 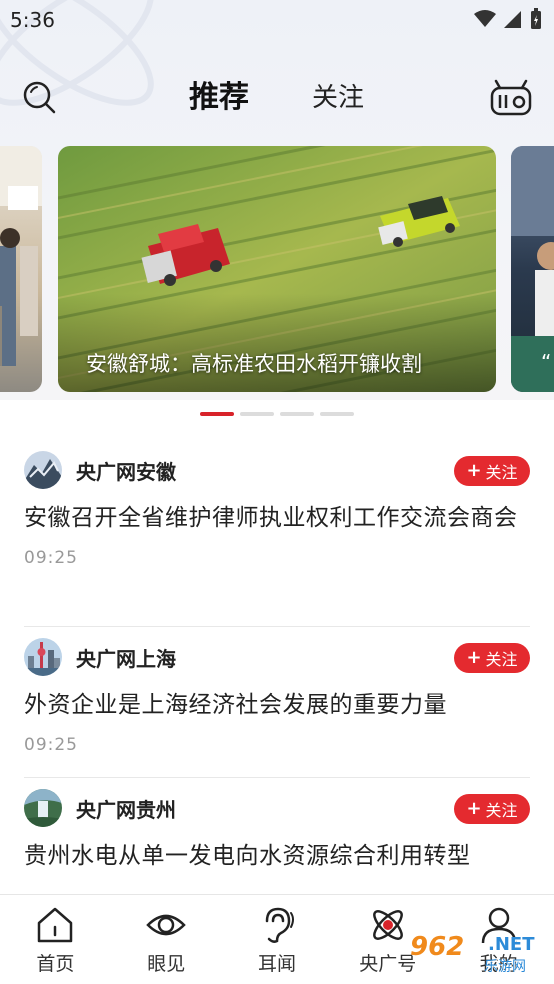 I want to click on source-name: 央广网安徽, so click(x=126, y=470).